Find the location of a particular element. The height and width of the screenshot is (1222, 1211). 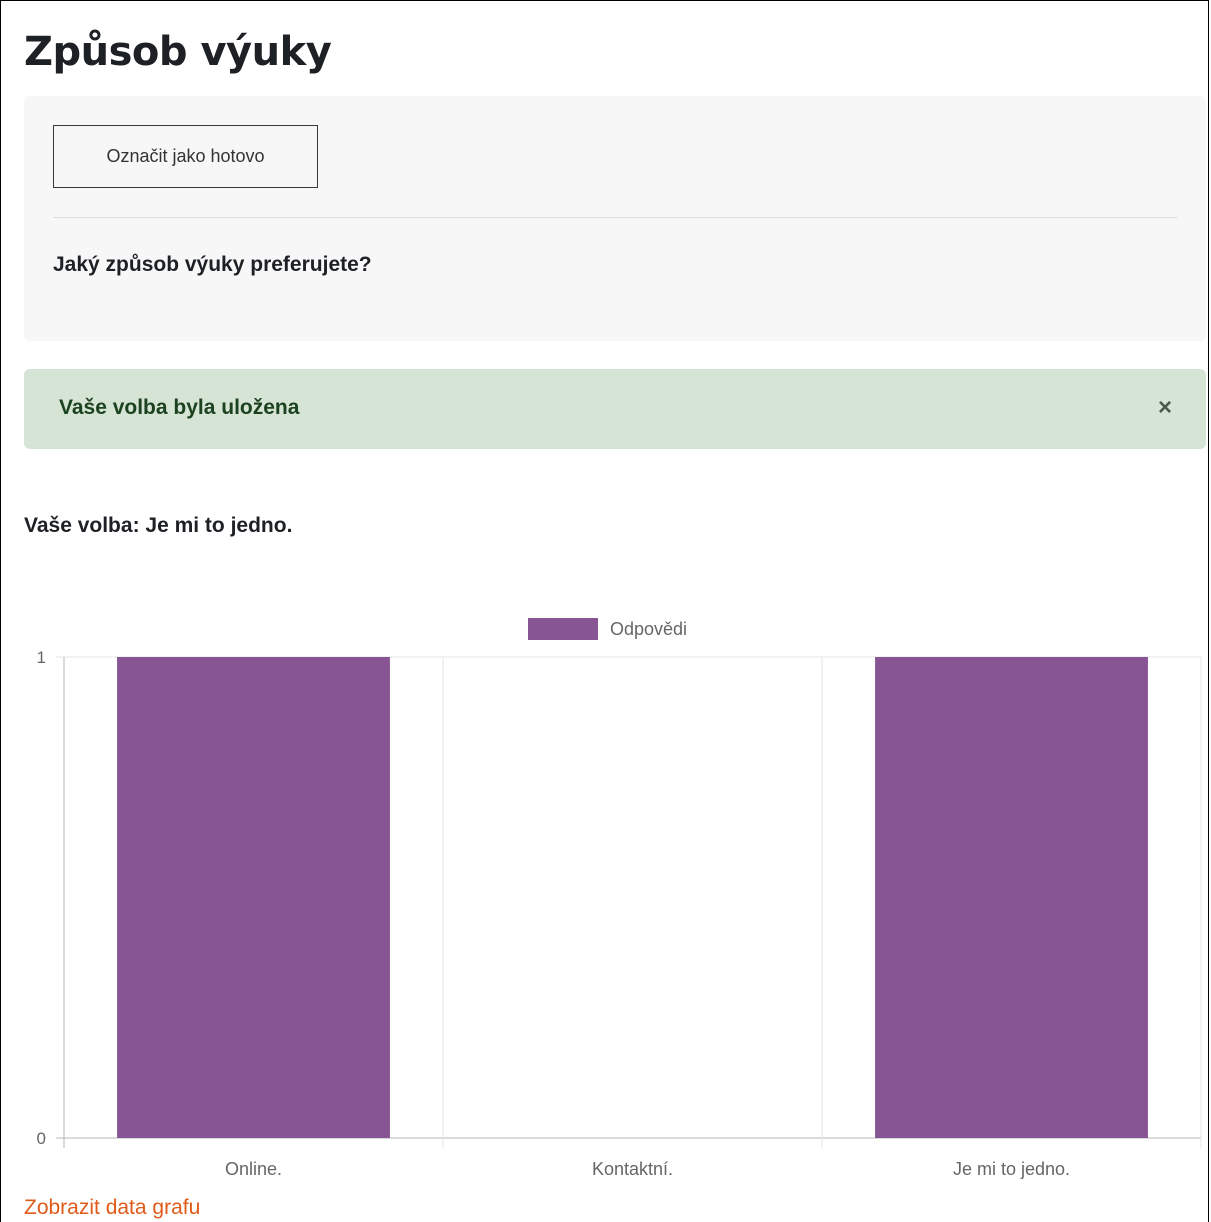

divider is located at coordinates (615, 217).